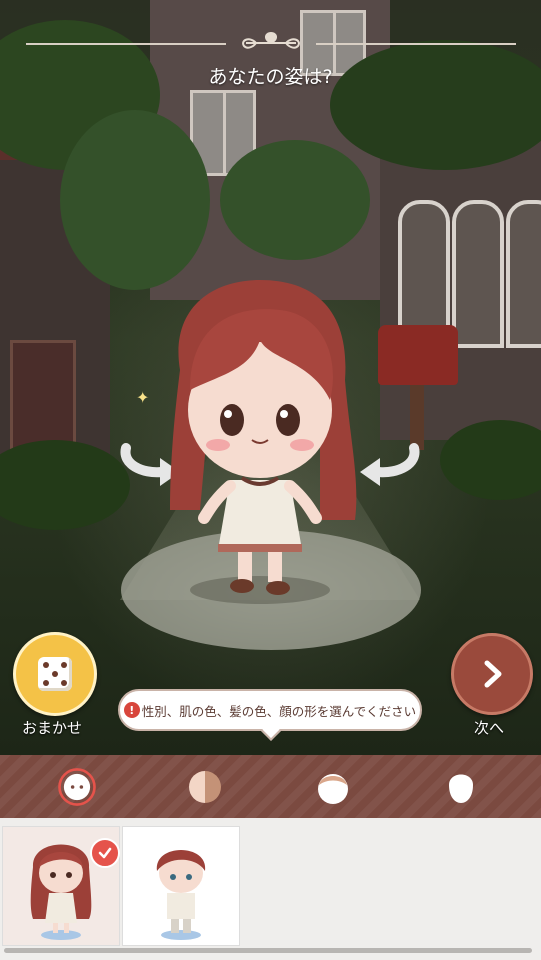 This screenshot has height=960, width=541. I want to click on category-tabbar, so click(270, 786).